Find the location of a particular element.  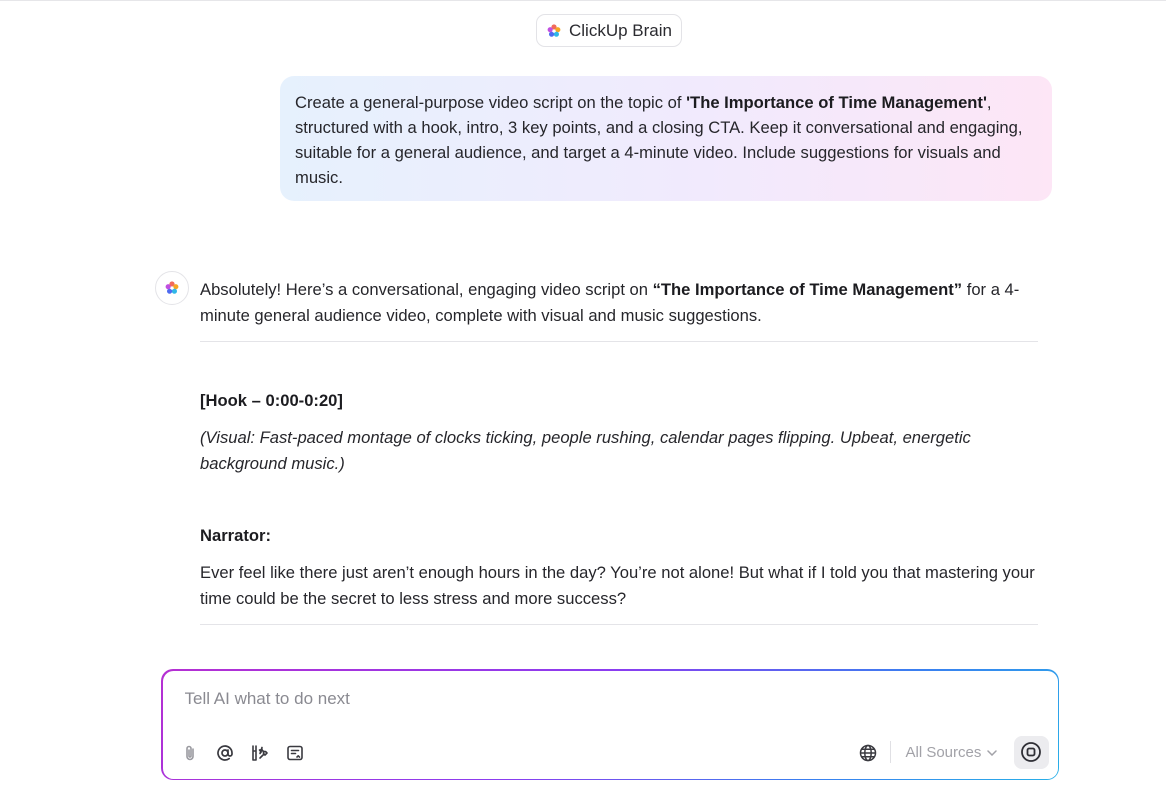

attach-icon is located at coordinates (190, 753).